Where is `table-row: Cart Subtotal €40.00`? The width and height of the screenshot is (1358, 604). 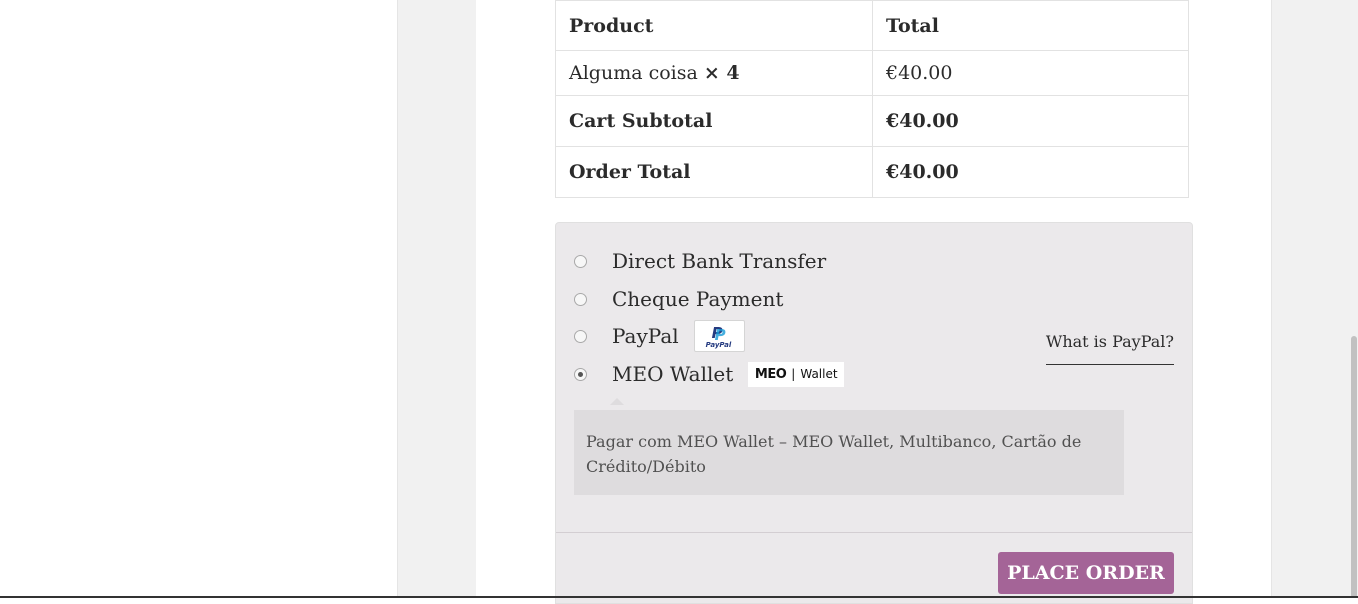
table-row: Cart Subtotal €40.00 is located at coordinates (872, 121).